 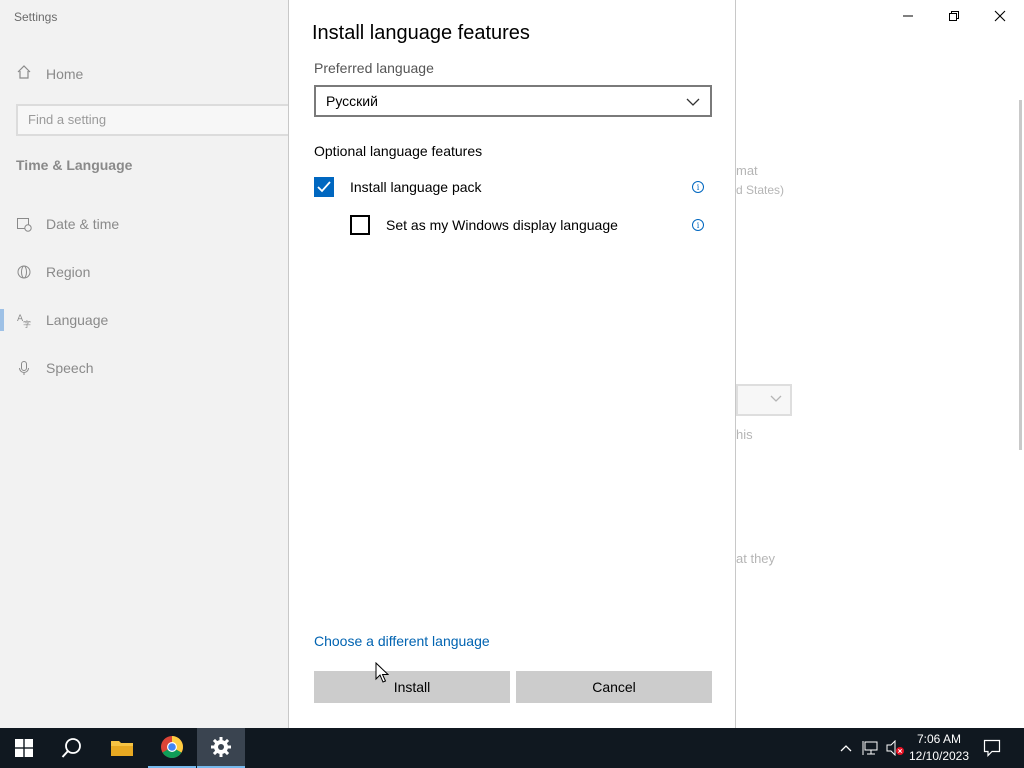 I want to click on install-pack-checkbox, so click(x=324, y=187).